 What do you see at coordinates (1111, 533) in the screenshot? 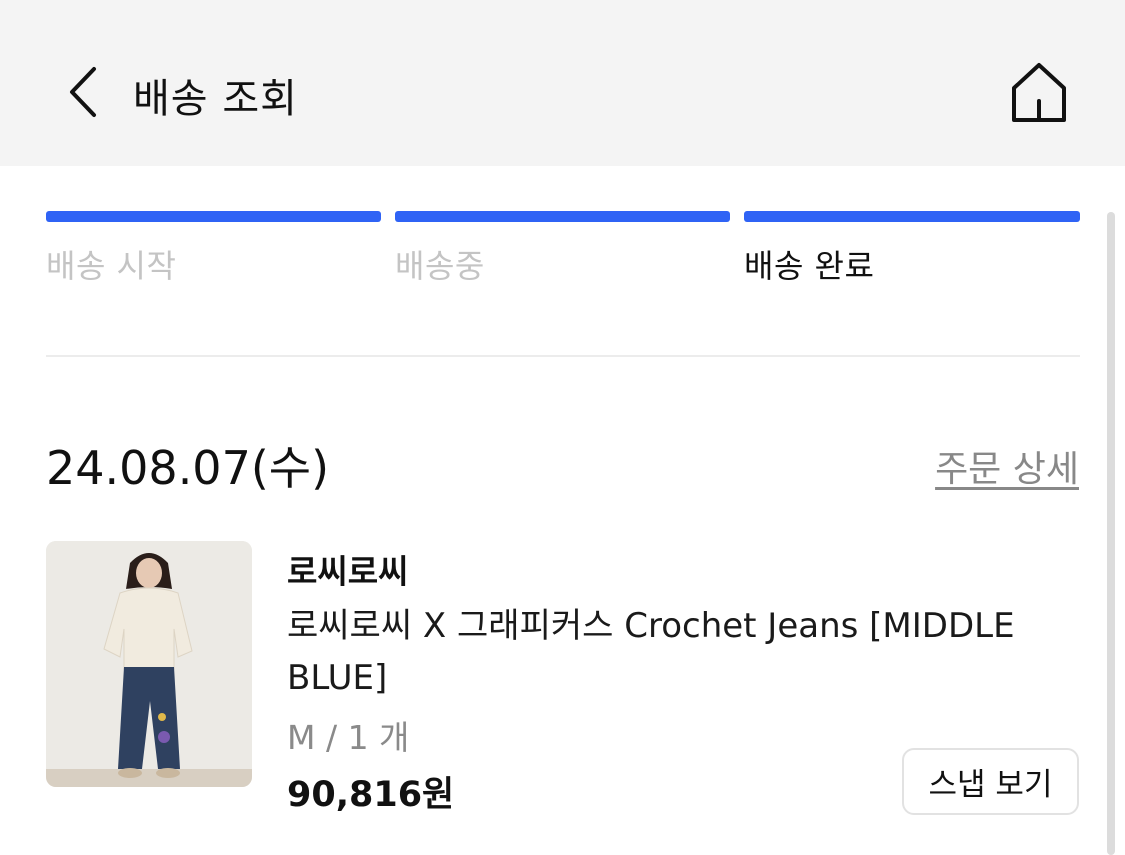
I see `scrollbar` at bounding box center [1111, 533].